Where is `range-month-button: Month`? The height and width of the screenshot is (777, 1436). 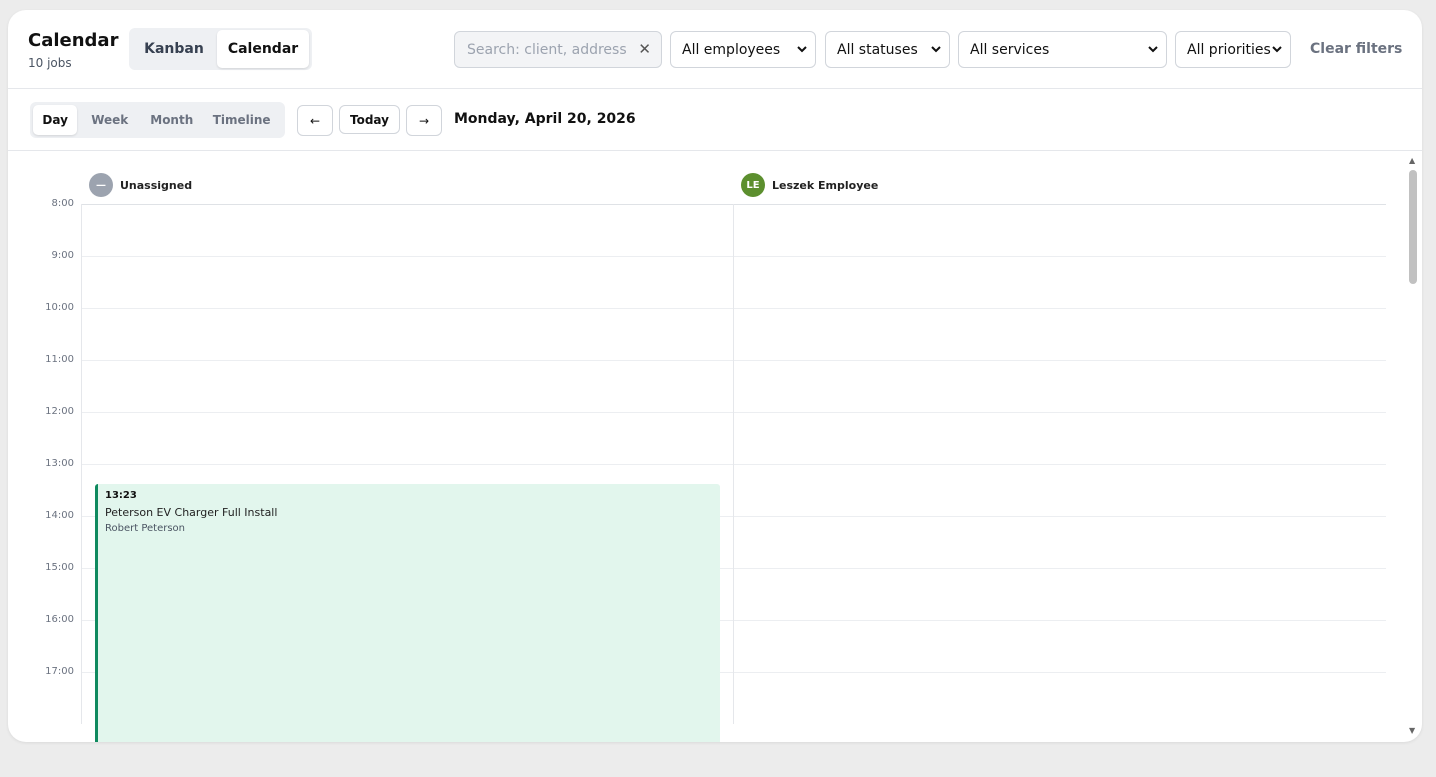 range-month-button: Month is located at coordinates (171, 120).